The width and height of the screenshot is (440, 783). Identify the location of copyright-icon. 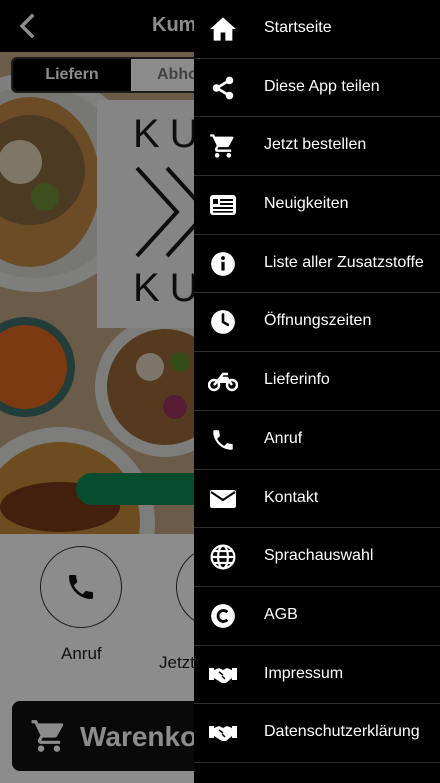
(223, 616).